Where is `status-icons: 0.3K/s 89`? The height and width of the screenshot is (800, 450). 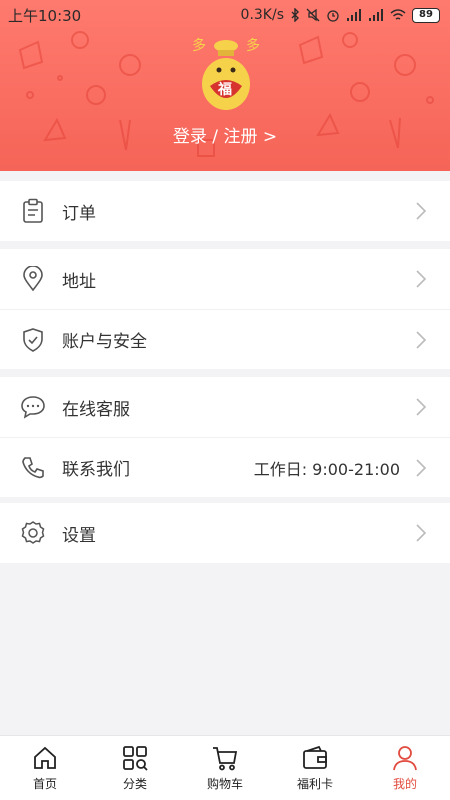 status-icons: 0.3K/s 89 is located at coordinates (340, 15).